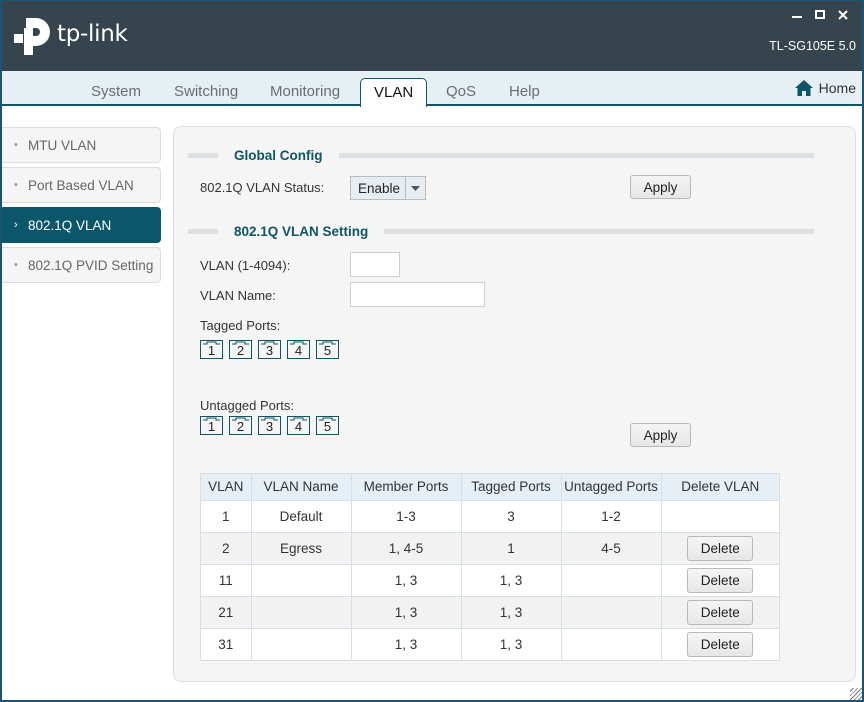 The height and width of the screenshot is (702, 864). What do you see at coordinates (301, 231) in the screenshot?
I see `section-title: 802.1Q VLAN Setting` at bounding box center [301, 231].